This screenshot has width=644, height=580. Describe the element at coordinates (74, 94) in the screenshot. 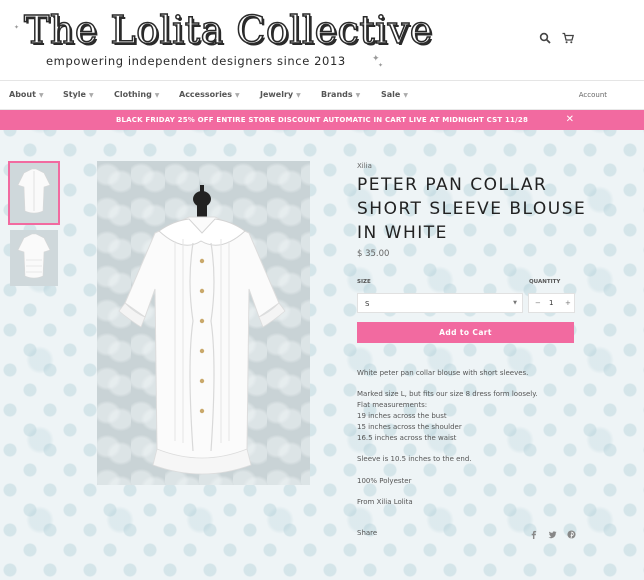

I see `nav-label: Style` at that location.